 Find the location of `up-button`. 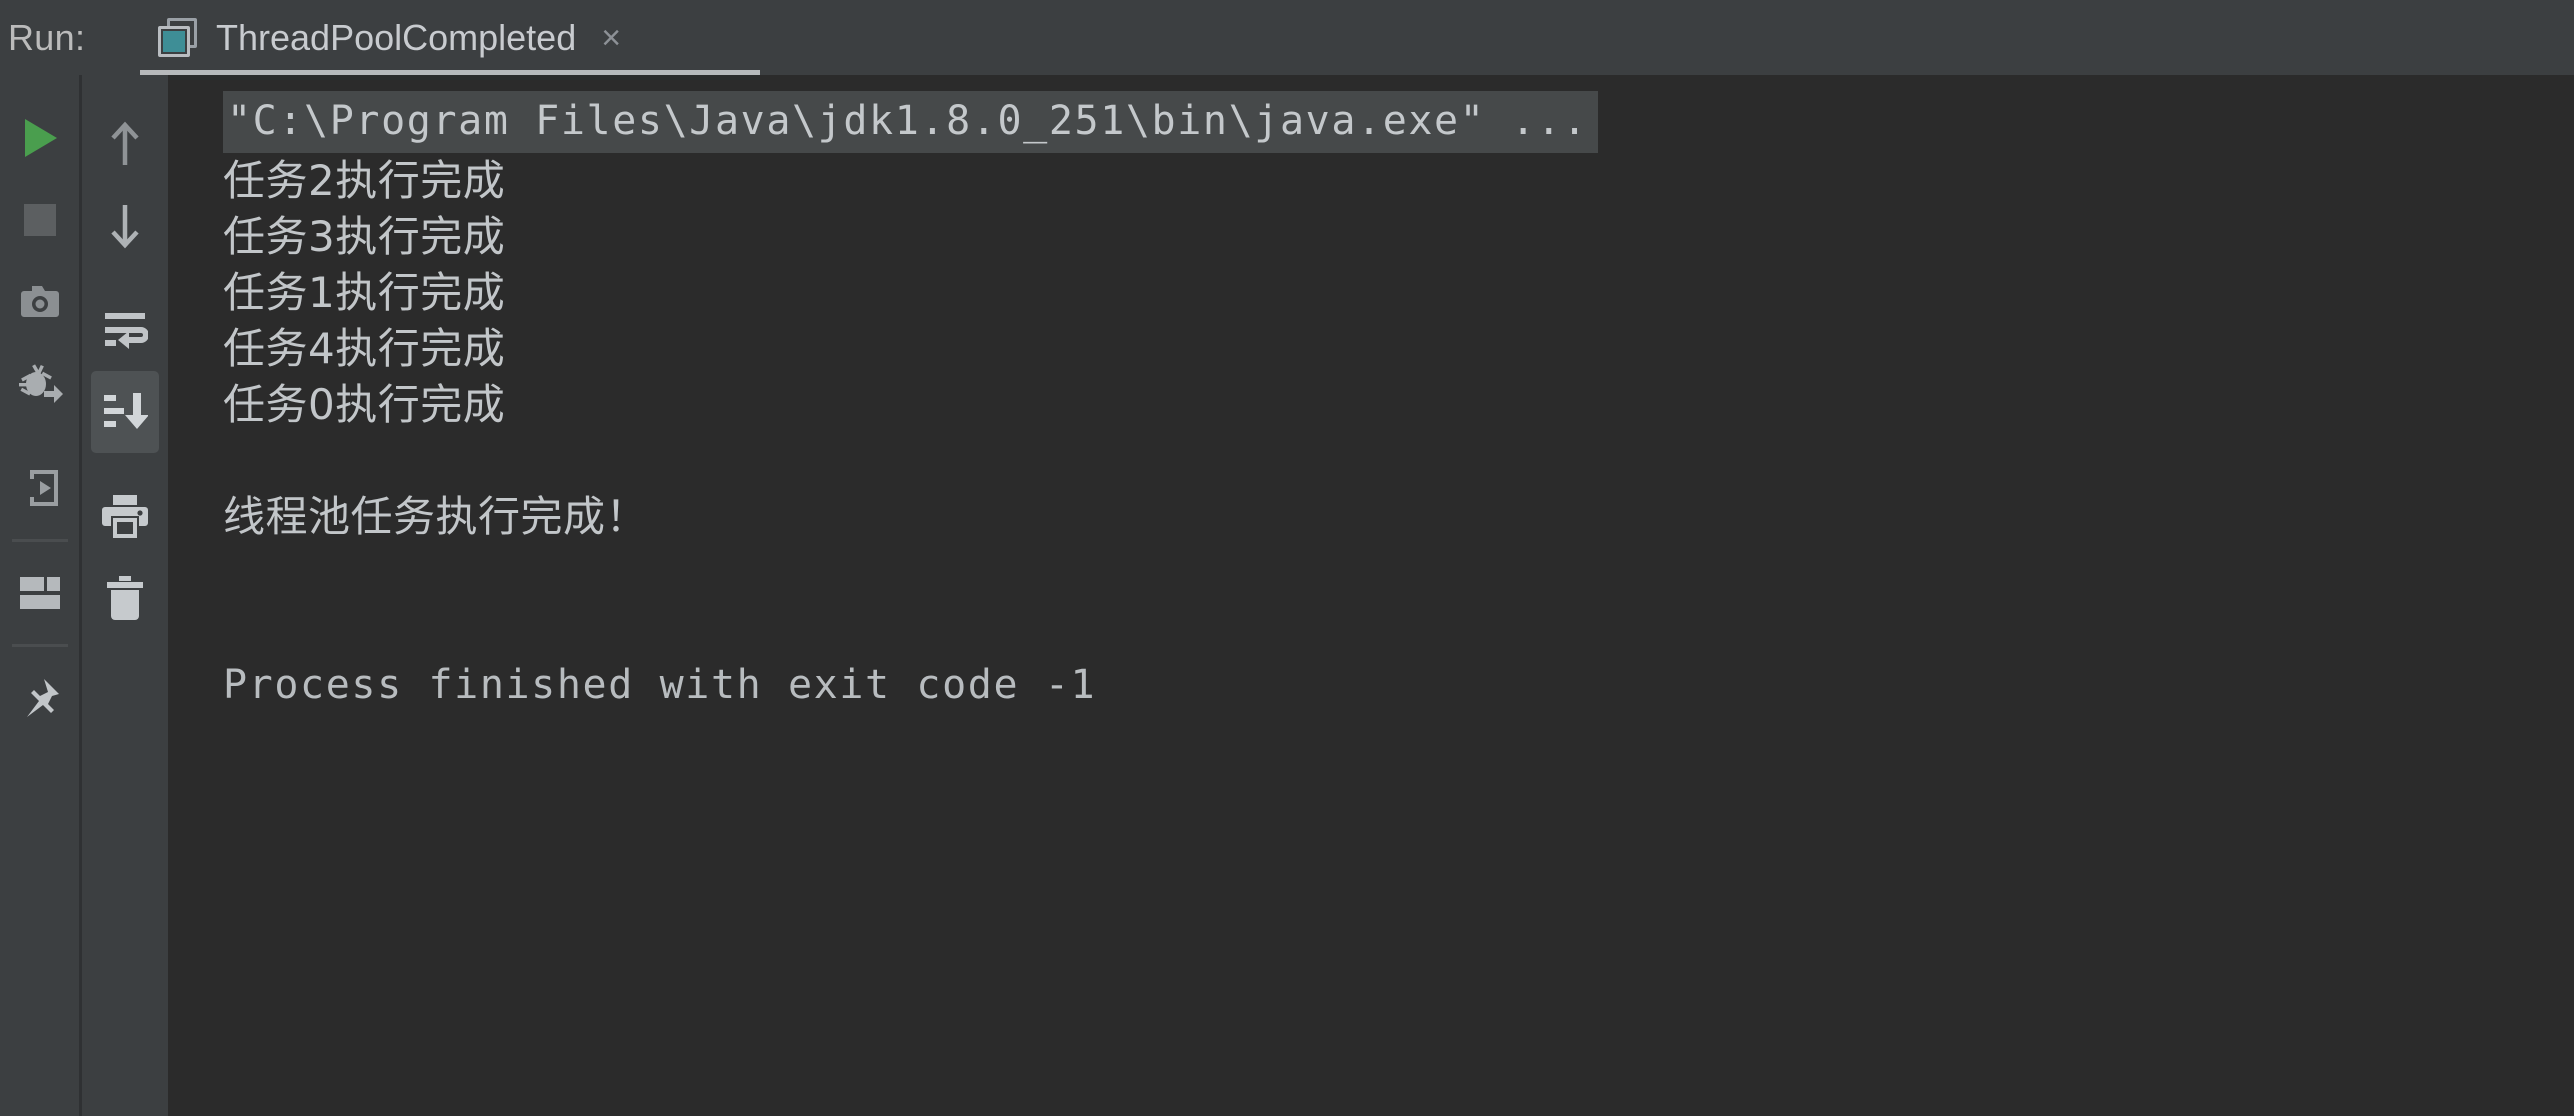

up-button is located at coordinates (125, 144).